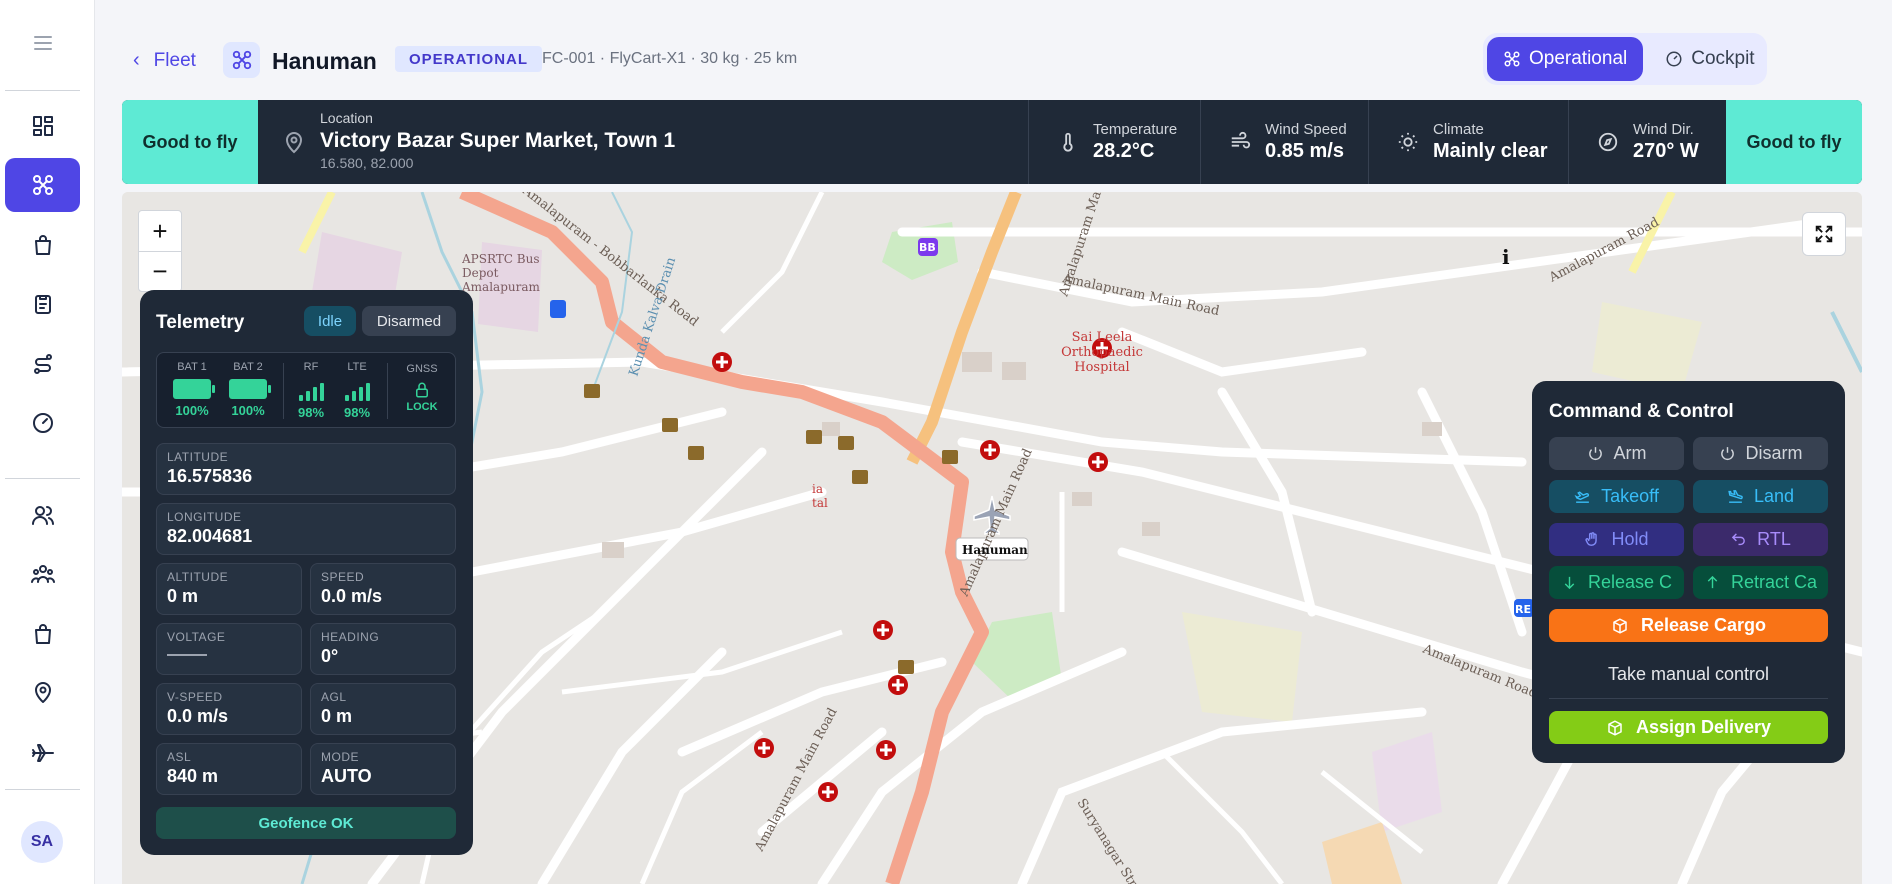  What do you see at coordinates (330, 656) in the screenshot?
I see `field-value: 0°` at bounding box center [330, 656].